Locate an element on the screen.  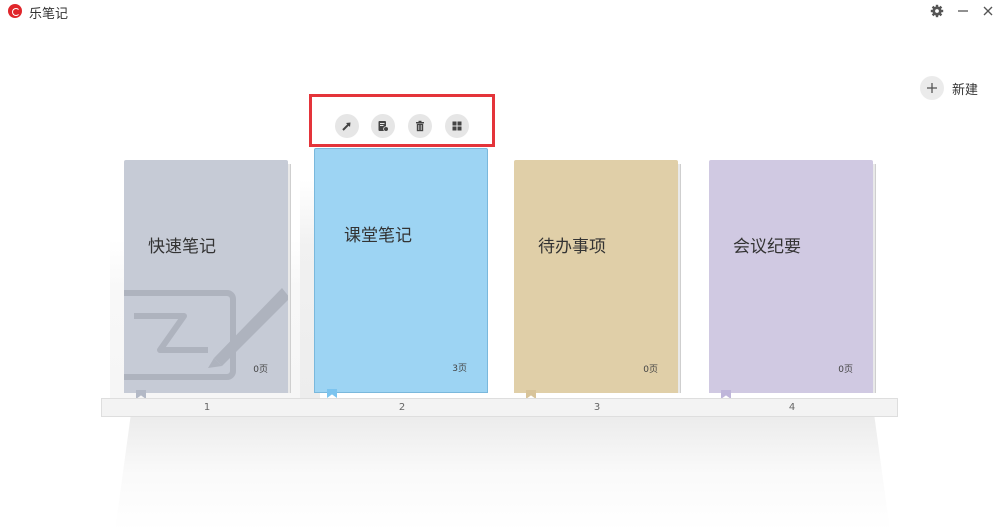
notebook-cover-selected: 课堂笔记 3页 is located at coordinates (401, 273).